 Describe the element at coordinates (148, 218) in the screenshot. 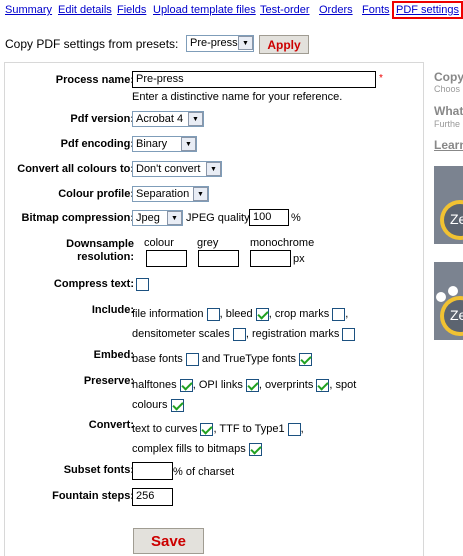

I see `bitmap-compression-value: Jpeg` at that location.